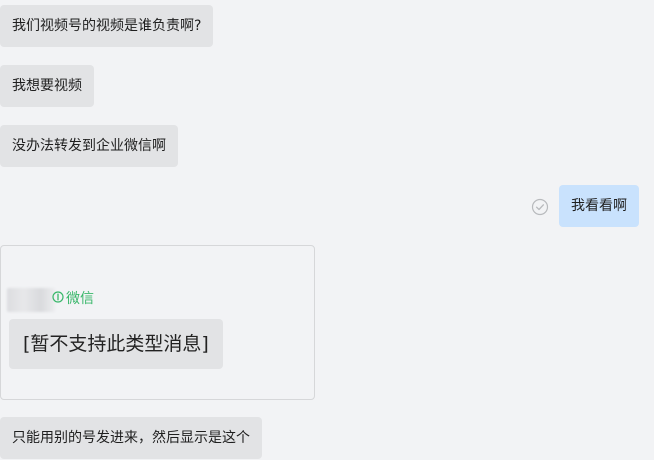 The width and height of the screenshot is (654, 460). I want to click on check-circle-icon, so click(540, 207).